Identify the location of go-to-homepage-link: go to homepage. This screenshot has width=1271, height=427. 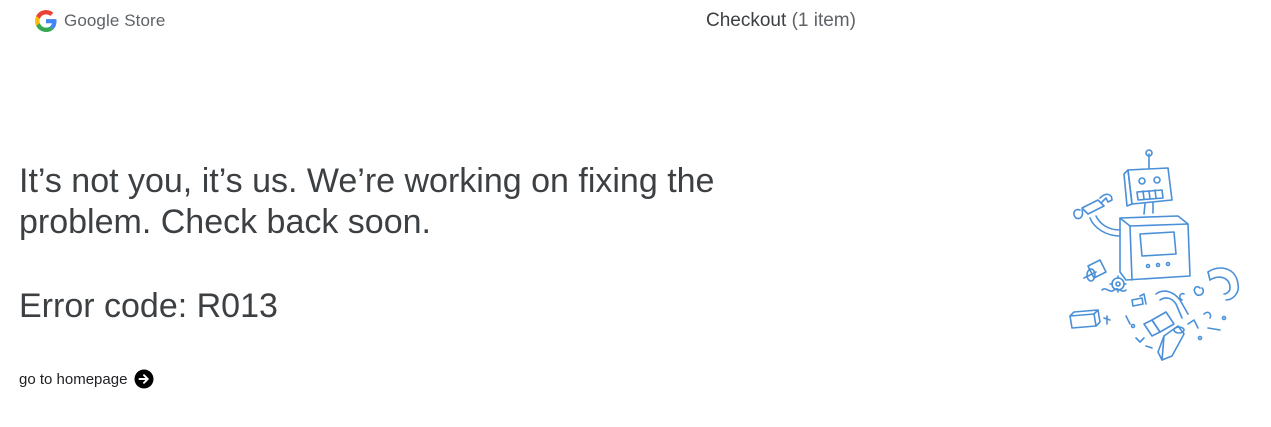
(86, 379).